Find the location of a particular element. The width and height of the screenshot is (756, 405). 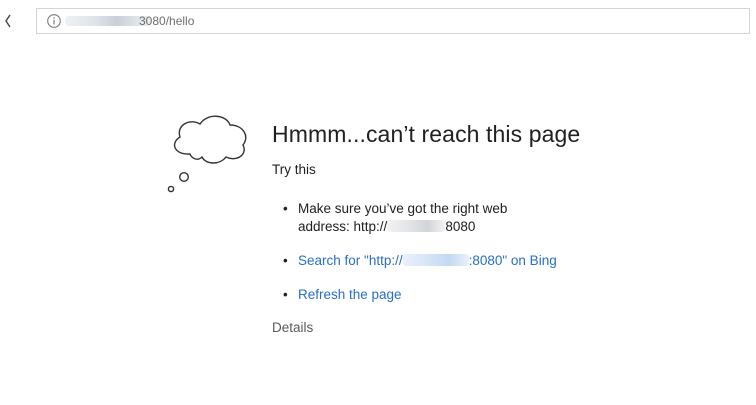

back-arrow-icon is located at coordinates (8, 21).